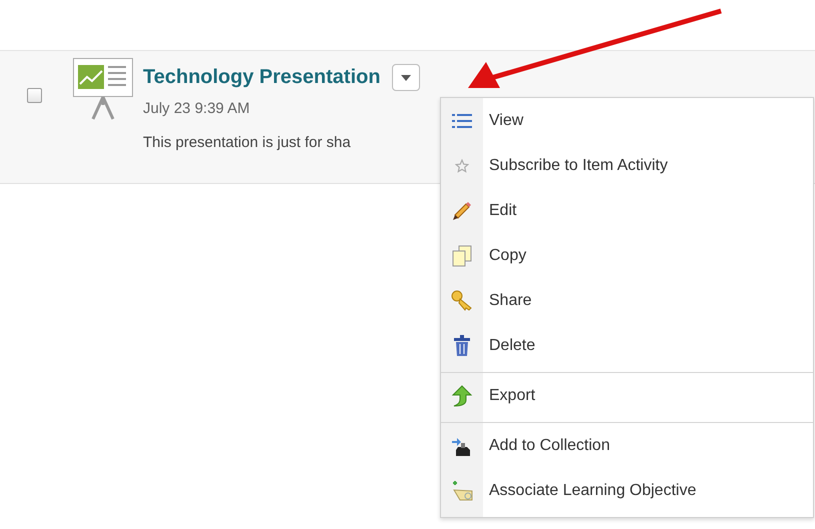 The width and height of the screenshot is (815, 529). What do you see at coordinates (627, 165) in the screenshot?
I see `menu-item: Subscribe to Item Activity` at bounding box center [627, 165].